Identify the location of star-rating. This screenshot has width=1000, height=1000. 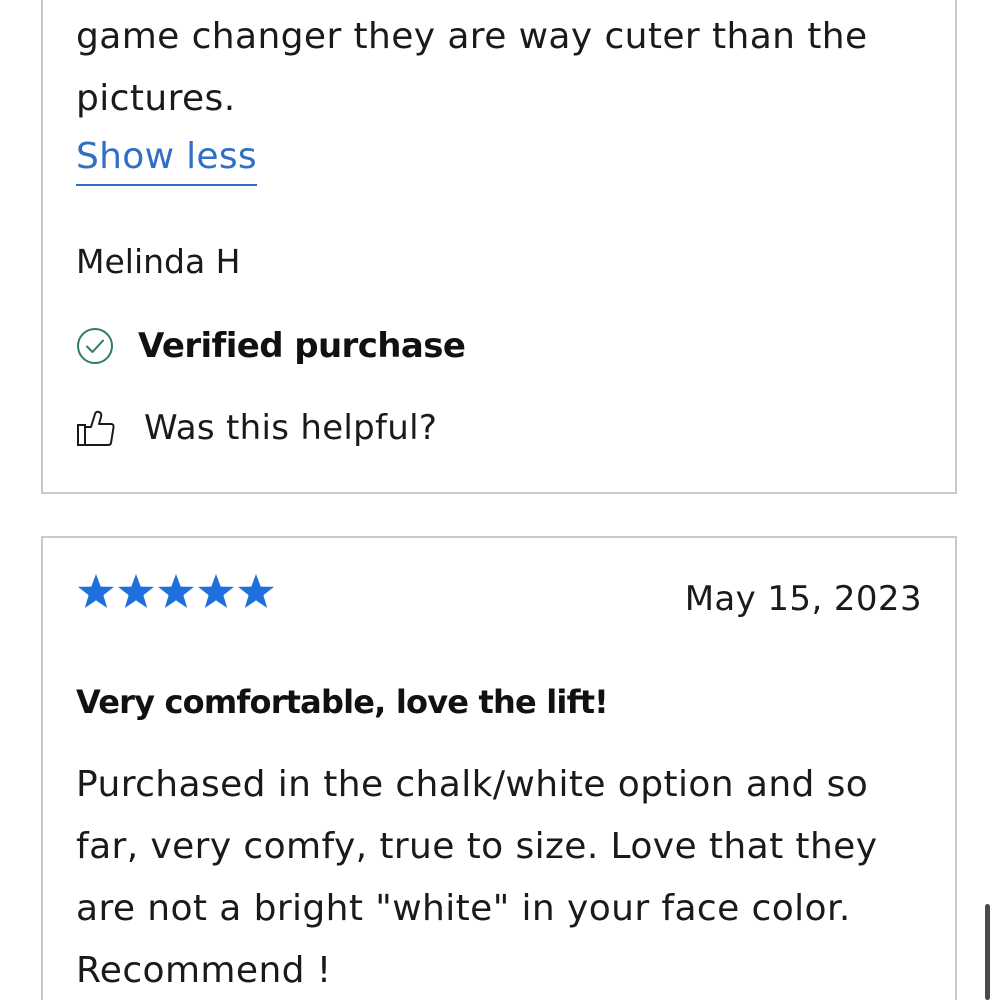
(176, 592).